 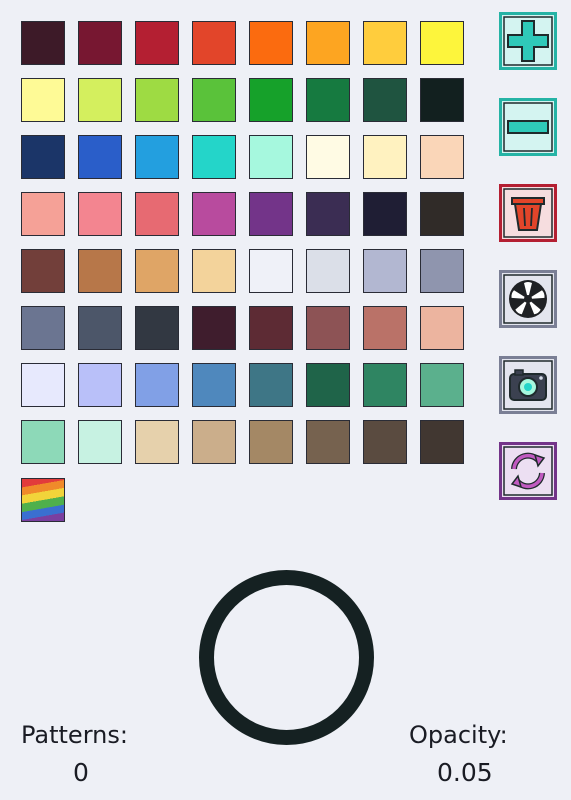 I want to click on delete-button, so click(x=528, y=213).